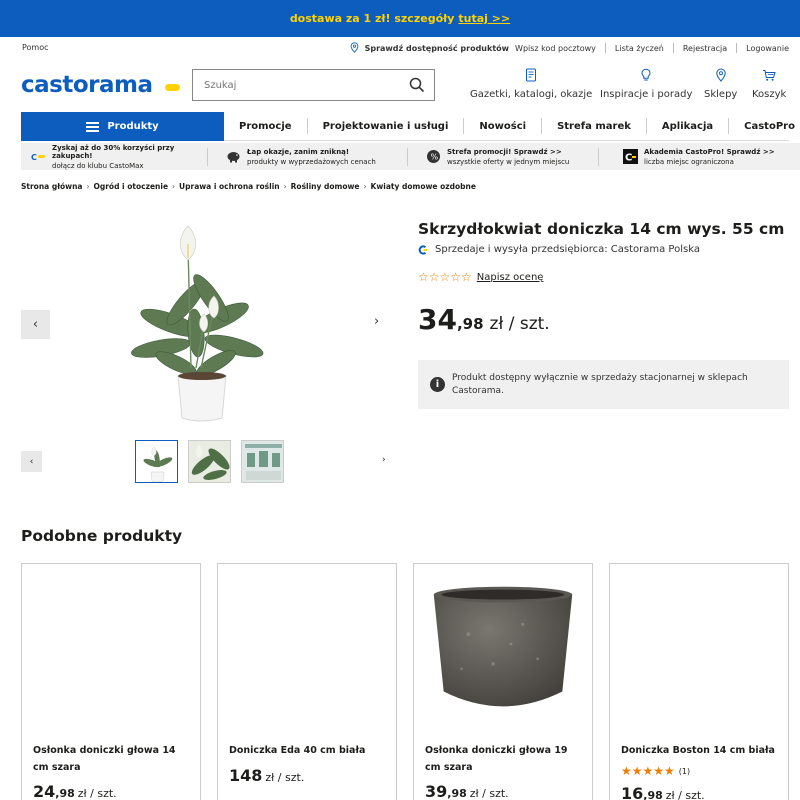  Describe the element at coordinates (504, 151) in the screenshot. I see `benefit-title: Strefa promocji! Sprawdź >>` at that location.